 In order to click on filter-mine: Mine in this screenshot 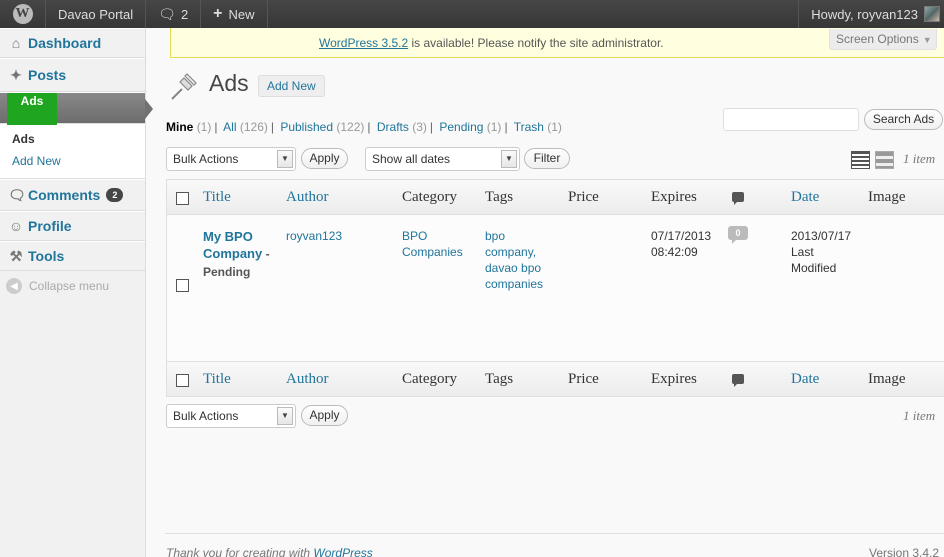, I will do `click(179, 127)`.